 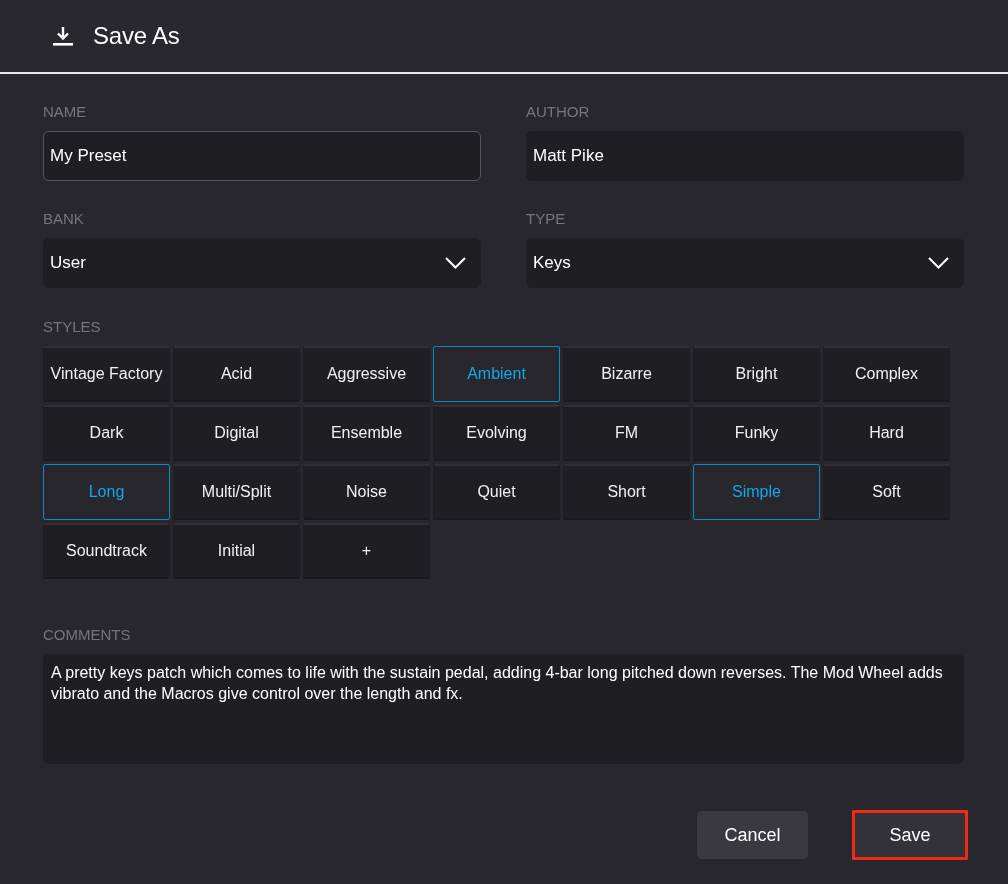 What do you see at coordinates (552, 263) in the screenshot?
I see `field-value: Keys` at bounding box center [552, 263].